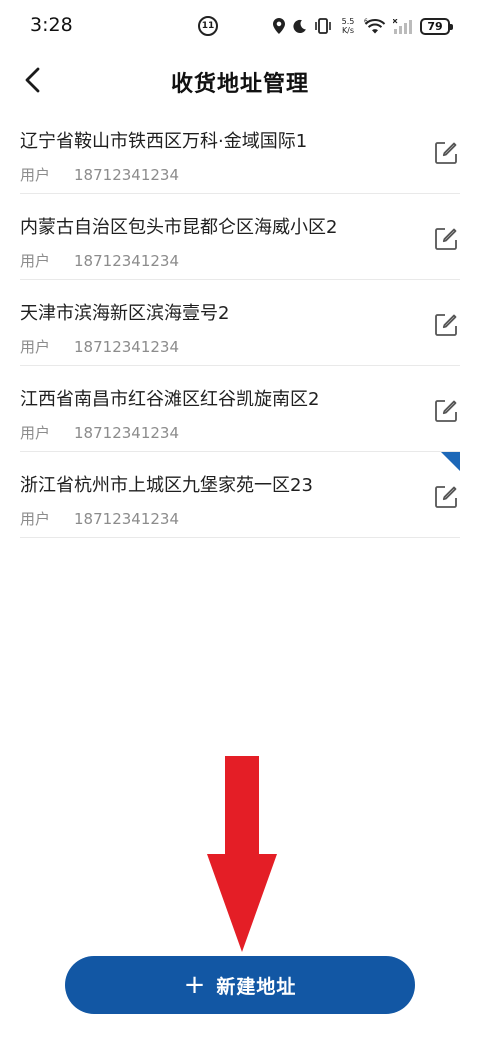  I want to click on network-speed: 5.5 K/s, so click(348, 26).